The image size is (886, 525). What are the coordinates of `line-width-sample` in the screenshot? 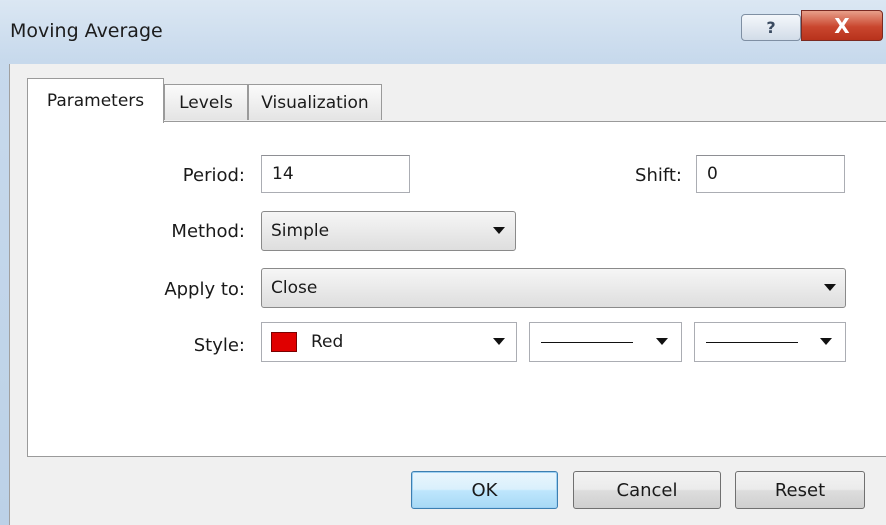 It's located at (752, 342).